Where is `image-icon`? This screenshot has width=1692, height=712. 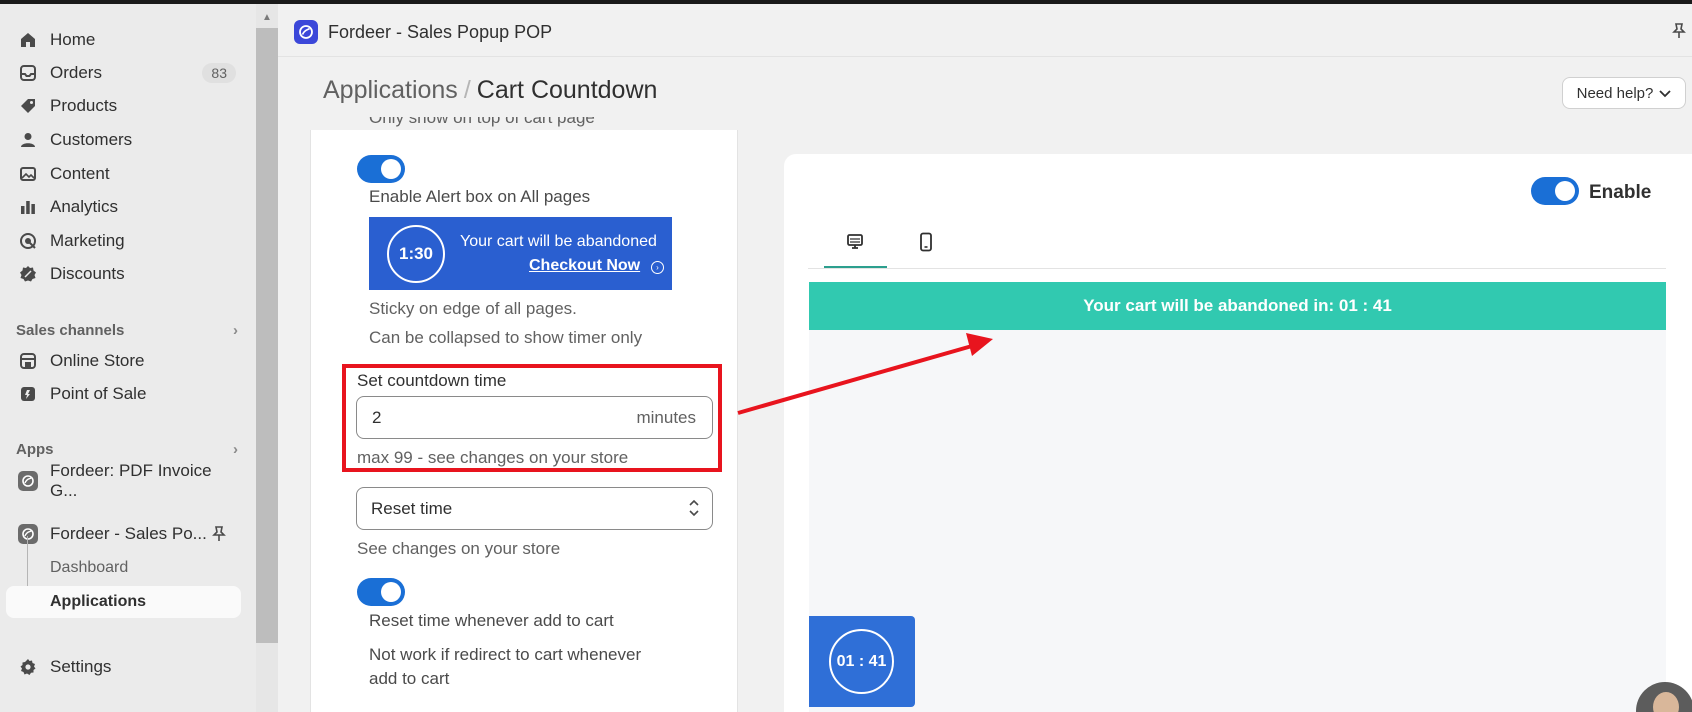
image-icon is located at coordinates (28, 174).